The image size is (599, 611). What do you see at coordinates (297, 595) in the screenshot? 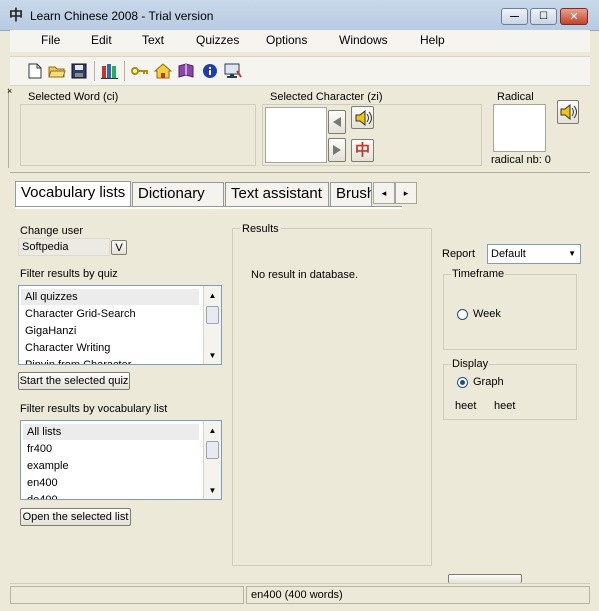
I see `status-text: en400 (400 words)` at bounding box center [297, 595].